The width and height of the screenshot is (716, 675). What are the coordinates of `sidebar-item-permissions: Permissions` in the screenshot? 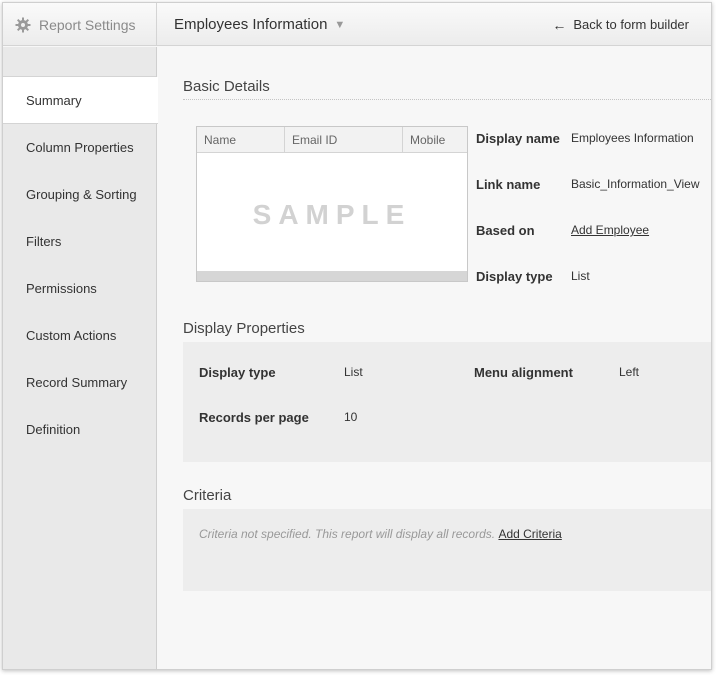 It's located at (79, 288).